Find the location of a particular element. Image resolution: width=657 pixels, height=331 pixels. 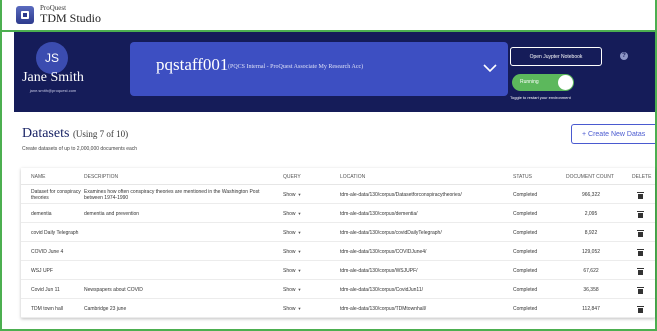

cell-document-count: 966,322 is located at coordinates (591, 195).